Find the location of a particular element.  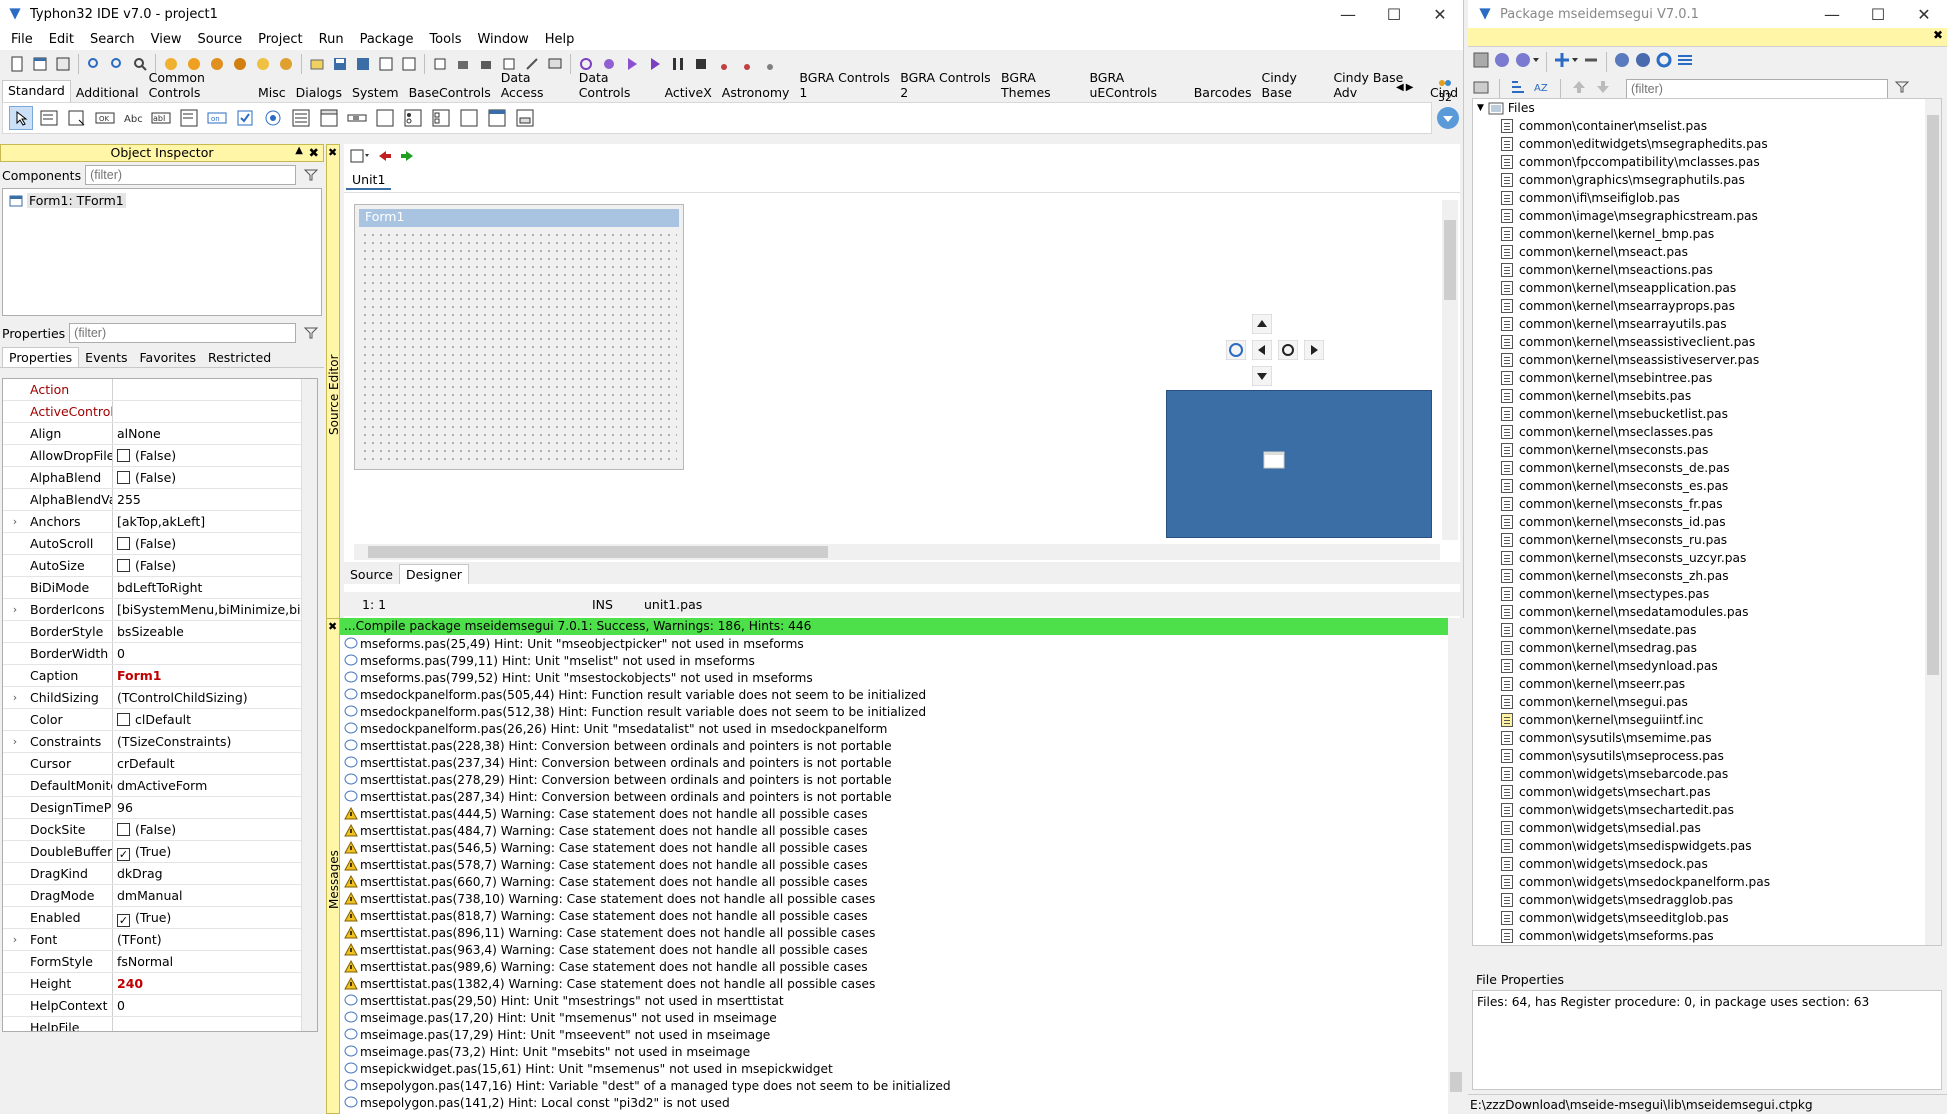

tcombobox-icon is located at coordinates (329, 118).